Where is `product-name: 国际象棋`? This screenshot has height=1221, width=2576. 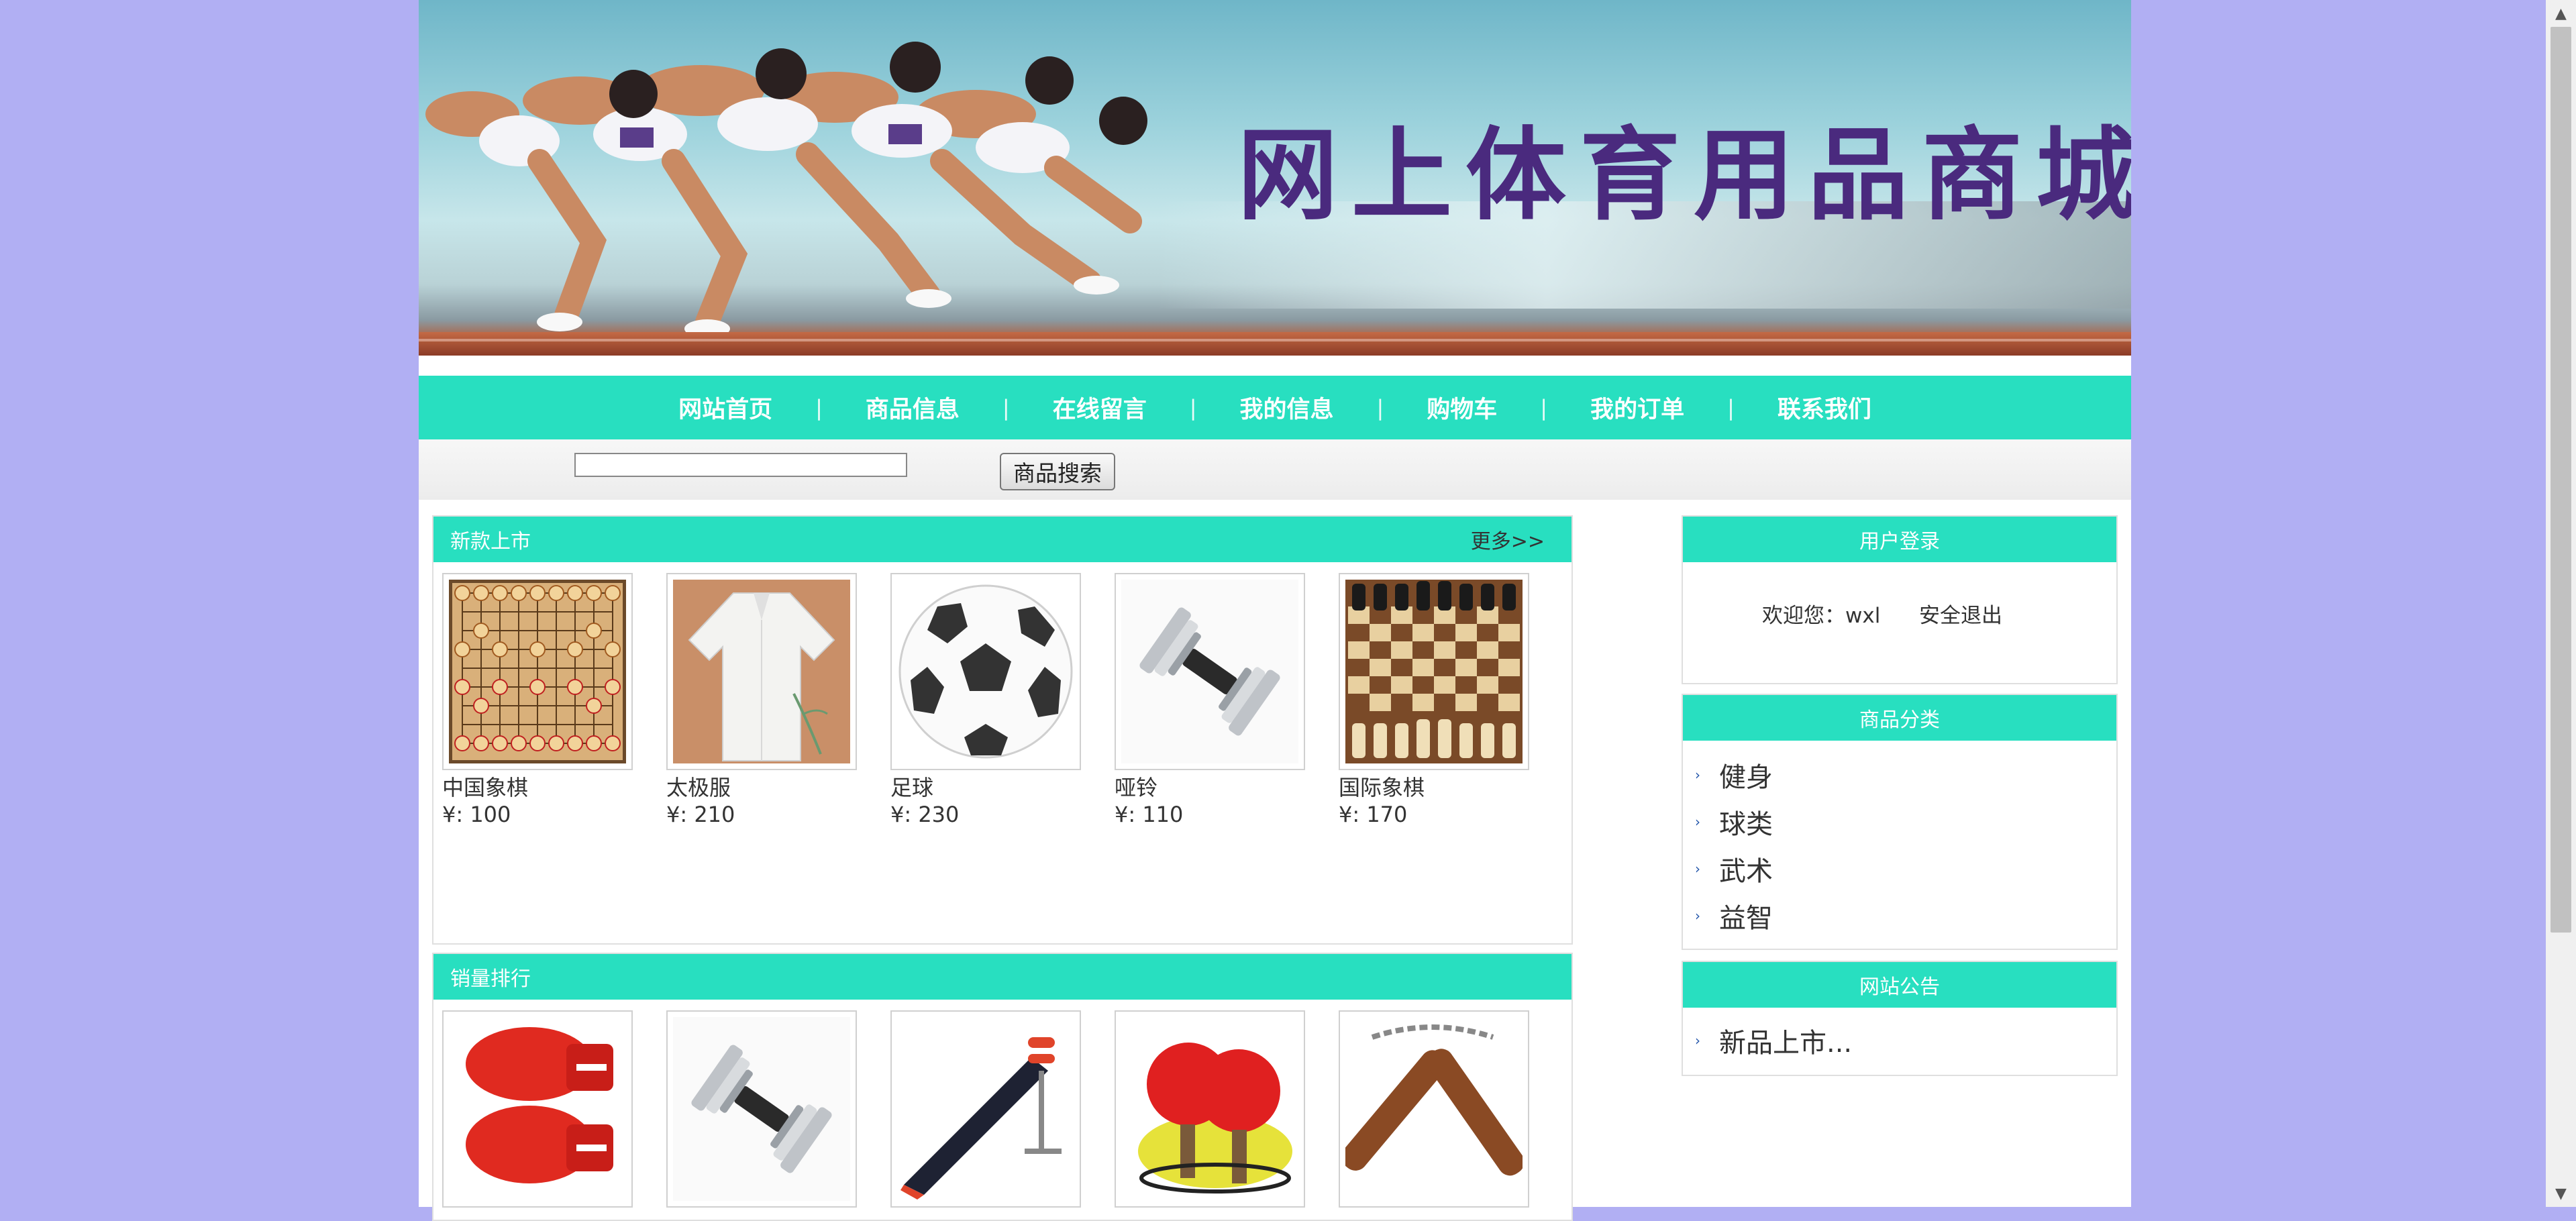
product-name: 国际象棋 is located at coordinates (1434, 787).